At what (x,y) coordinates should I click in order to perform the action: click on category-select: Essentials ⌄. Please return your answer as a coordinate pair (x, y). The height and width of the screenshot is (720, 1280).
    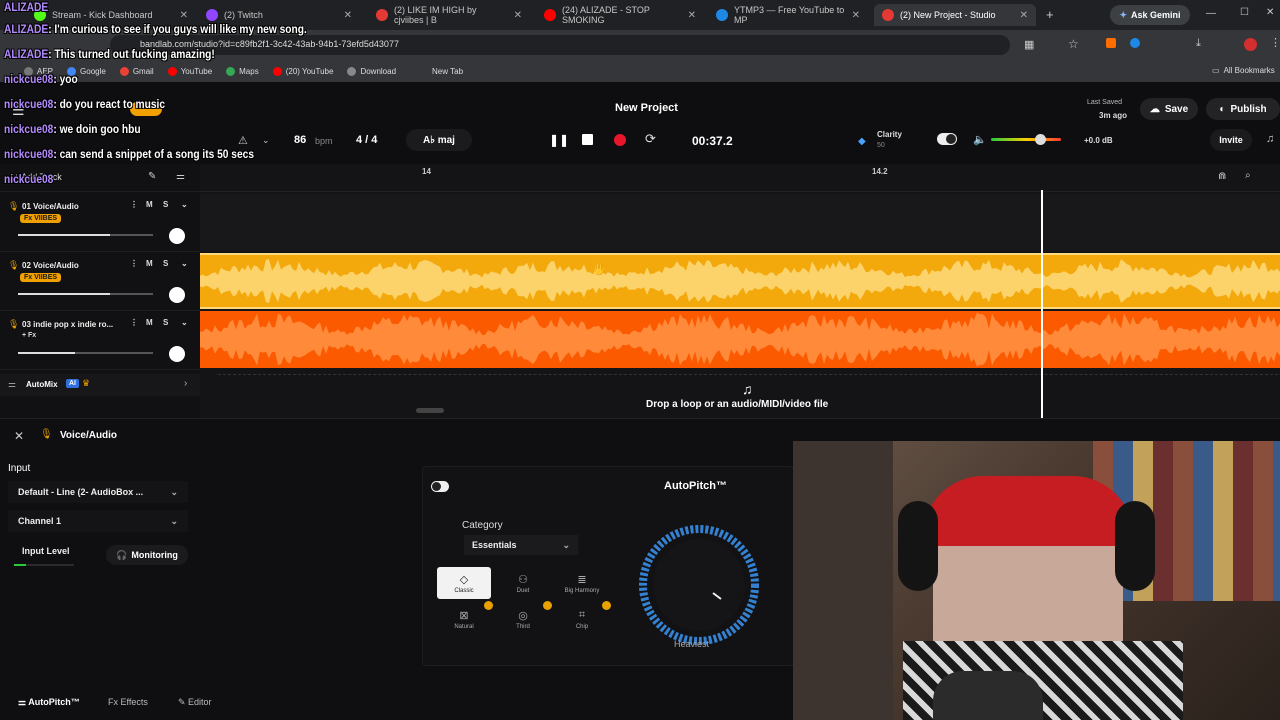
    Looking at the image, I should click on (521, 545).